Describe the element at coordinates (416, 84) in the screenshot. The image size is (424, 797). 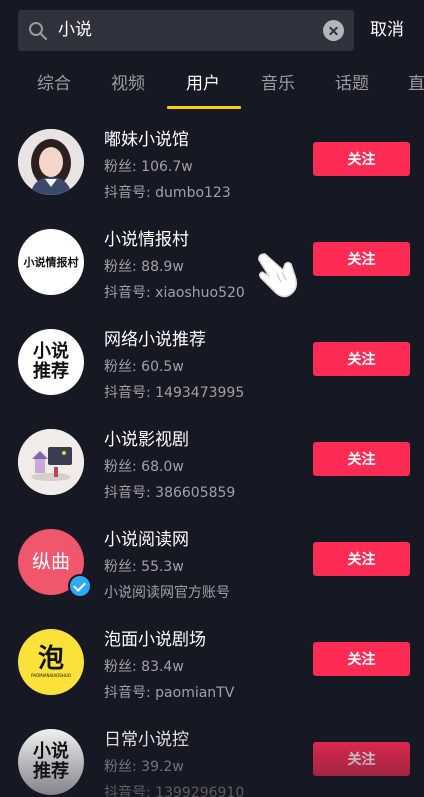
I see `tab-live: 直` at that location.